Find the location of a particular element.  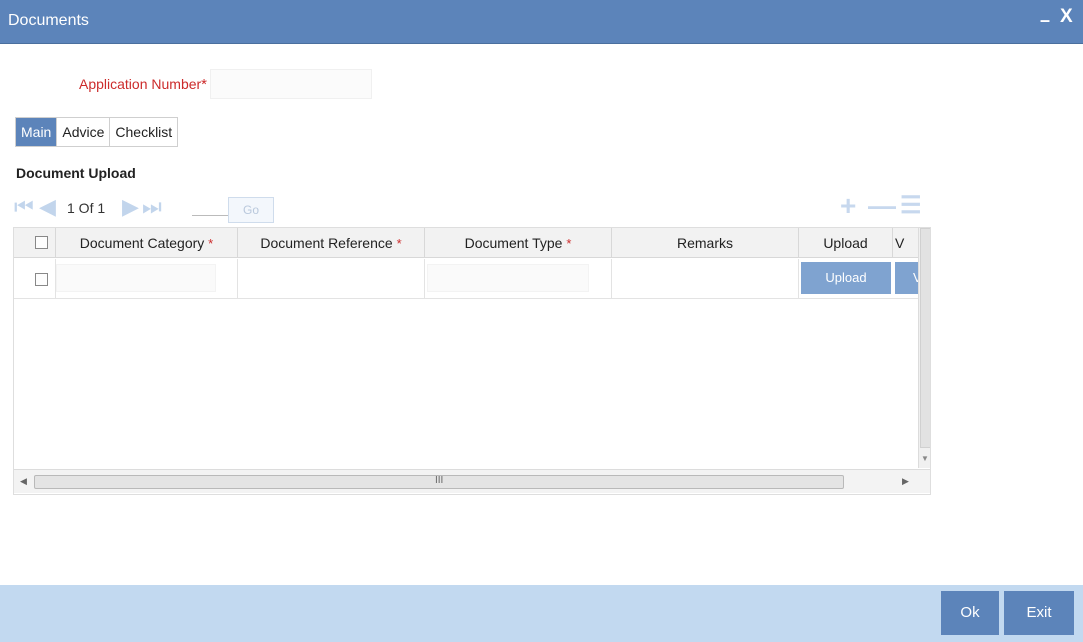

grid-toolbar: ⏮ ◀ 1 Of 1 ▶ ⏭ Go + — ☰ is located at coordinates (472, 208).